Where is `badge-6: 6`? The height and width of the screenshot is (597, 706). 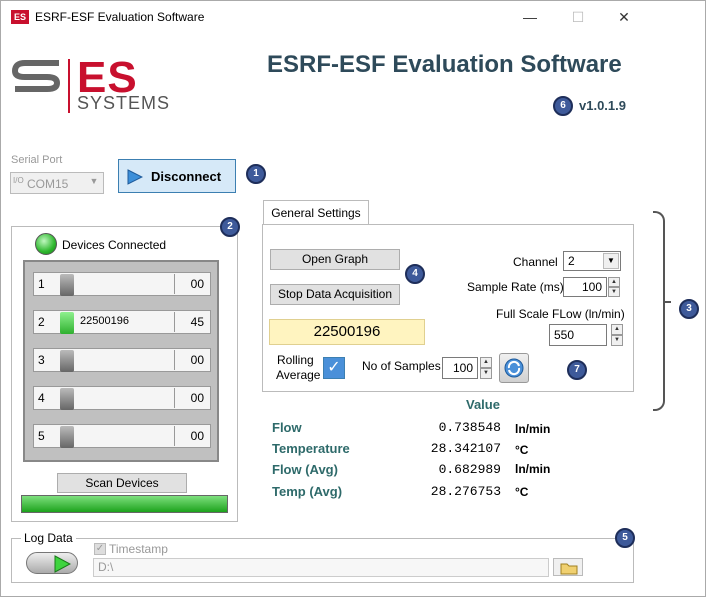
badge-6: 6 is located at coordinates (563, 106).